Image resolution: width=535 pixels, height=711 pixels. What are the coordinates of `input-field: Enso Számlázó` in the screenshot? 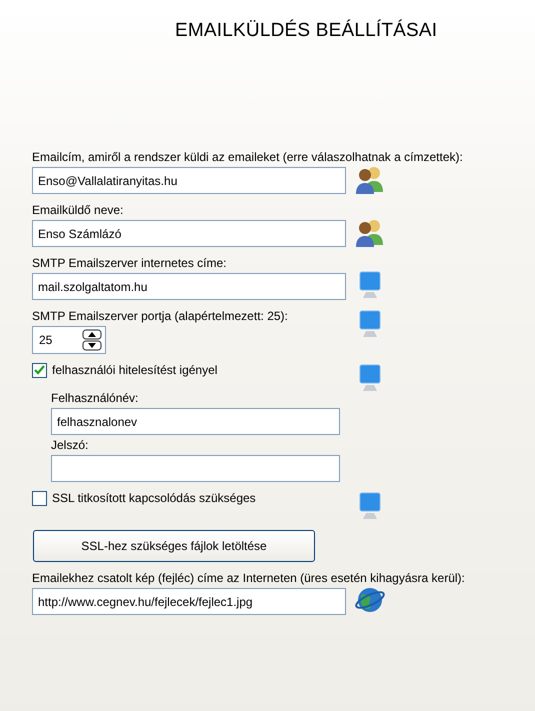 It's located at (189, 233).